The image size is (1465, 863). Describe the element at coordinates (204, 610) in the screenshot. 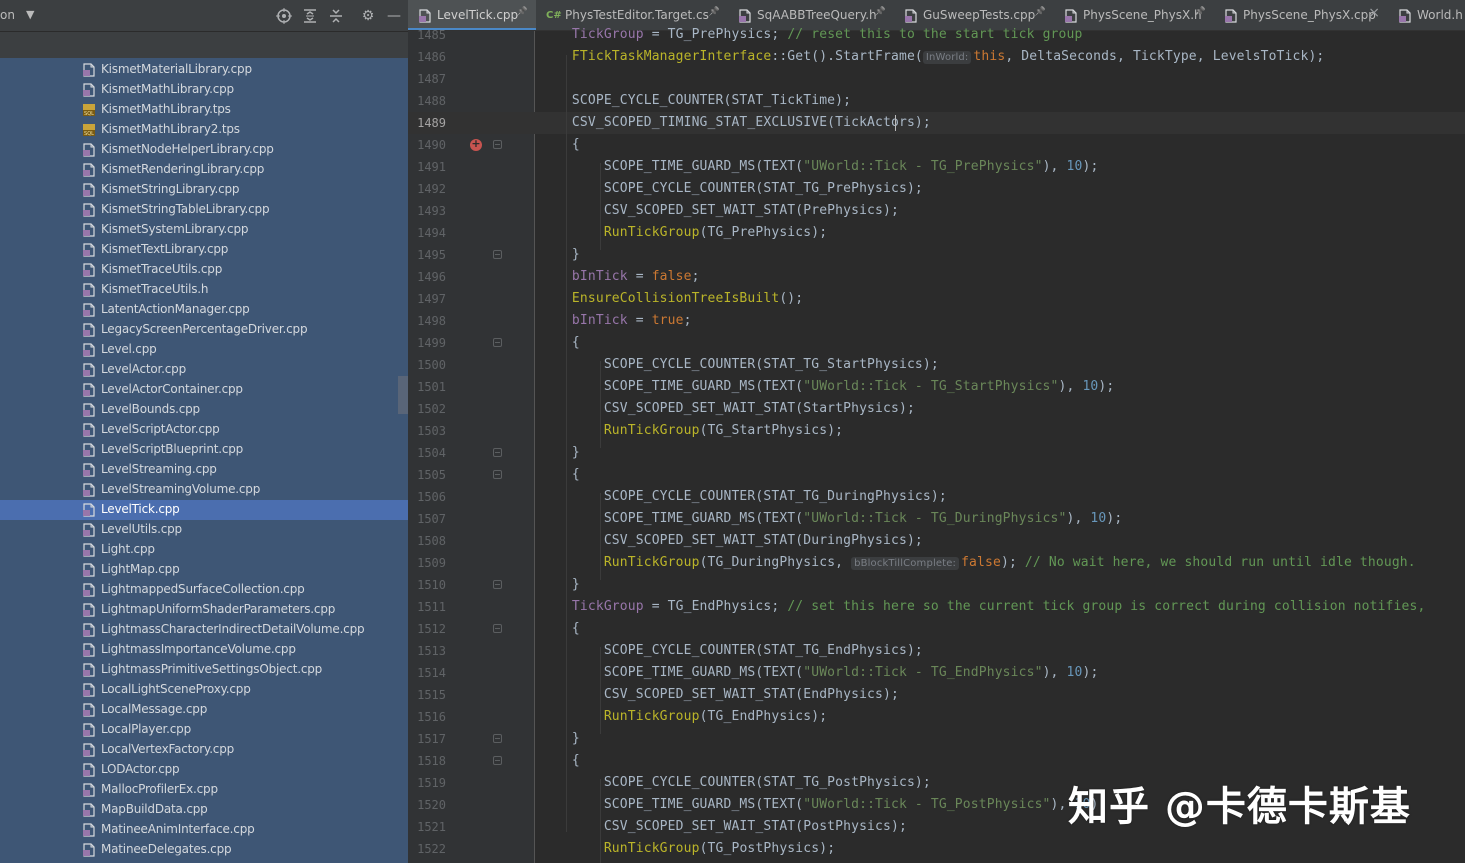

I see `file-tree-item: LightmapUniformShaderParameters.cpp` at that location.